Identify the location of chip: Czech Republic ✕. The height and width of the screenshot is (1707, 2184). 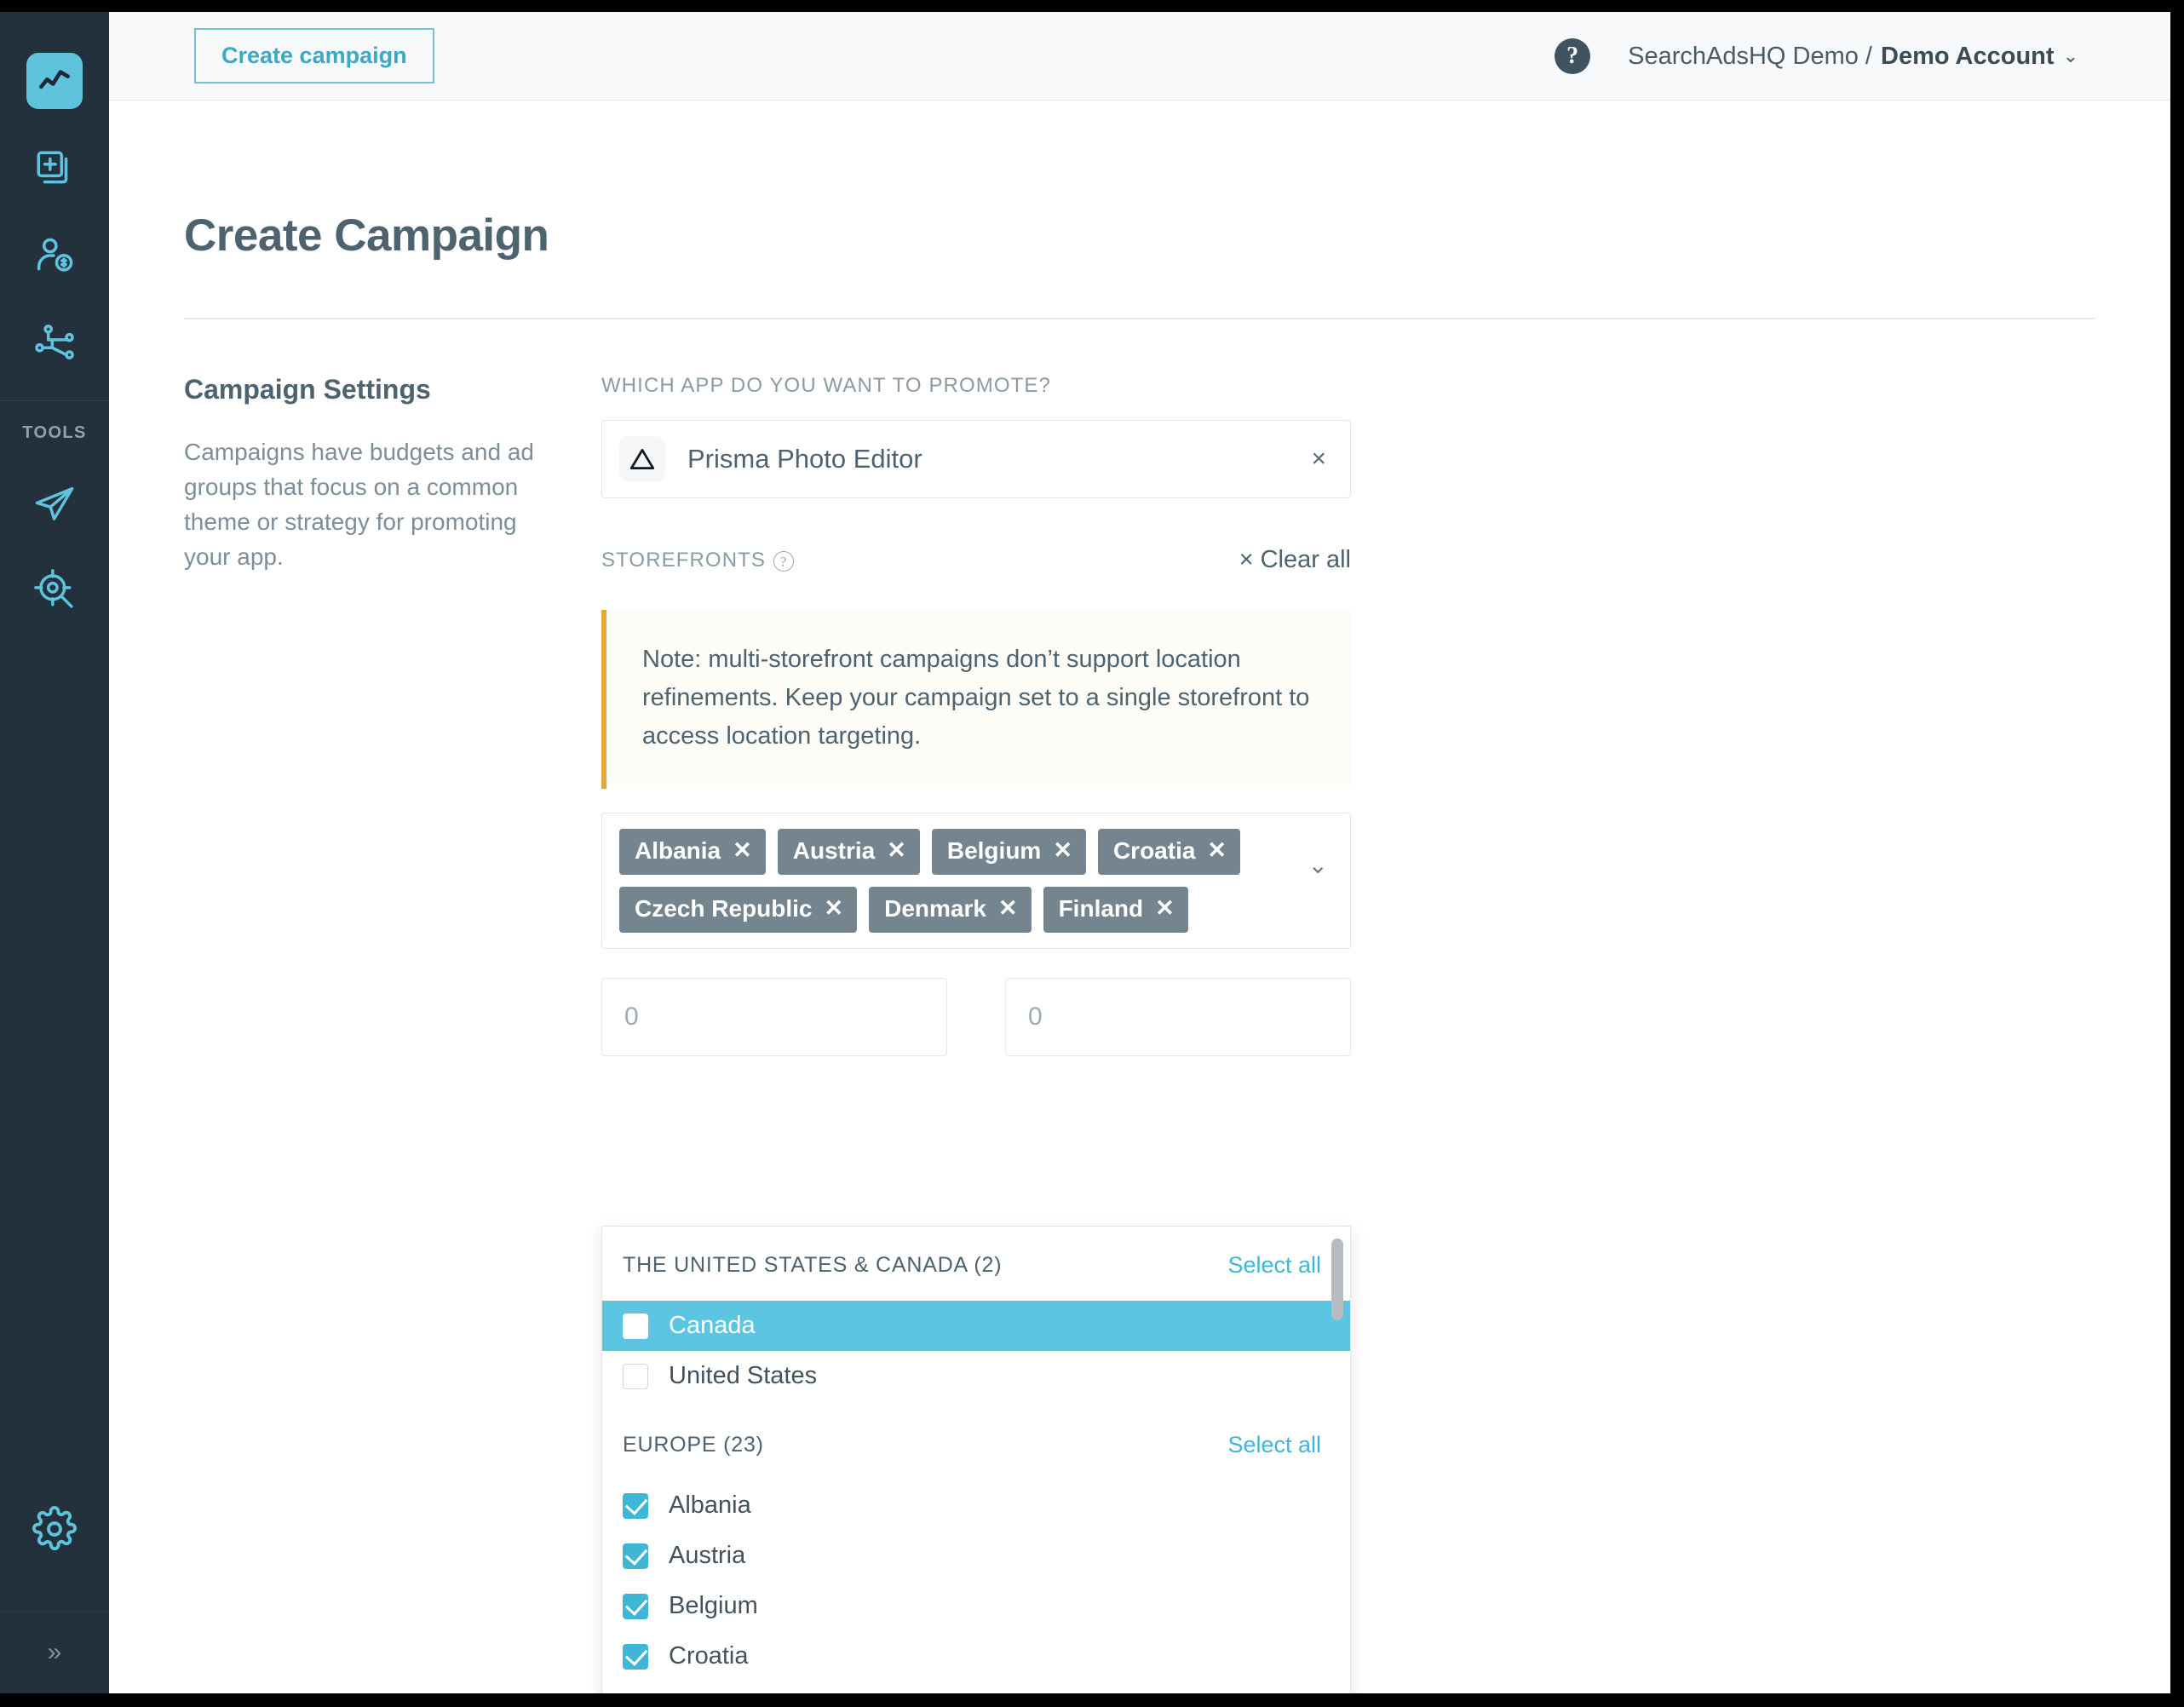
(738, 910).